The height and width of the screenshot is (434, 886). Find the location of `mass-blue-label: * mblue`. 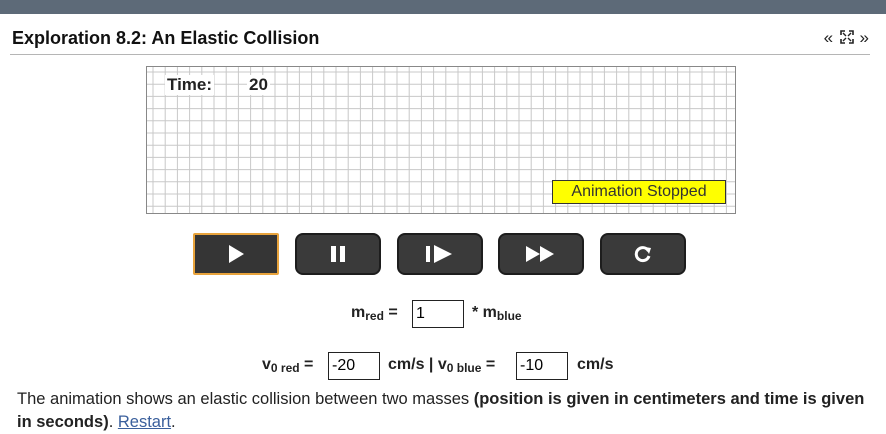

mass-blue-label: * mblue is located at coordinates (497, 313).